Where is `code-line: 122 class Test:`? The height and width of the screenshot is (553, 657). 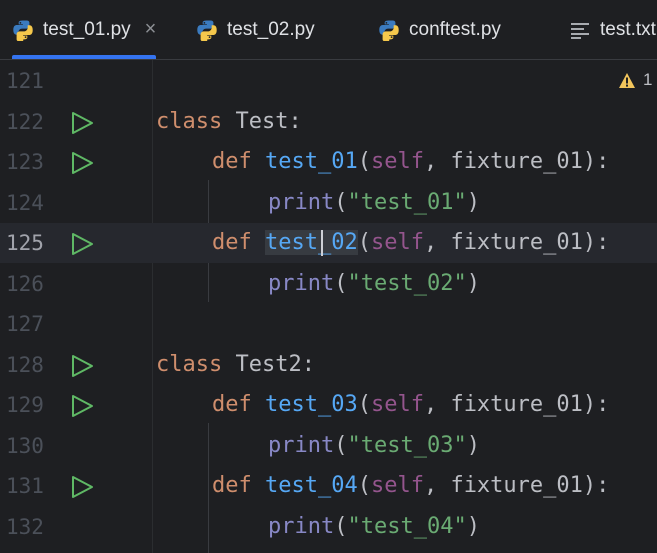
code-line: 122 class Test: is located at coordinates (328, 122).